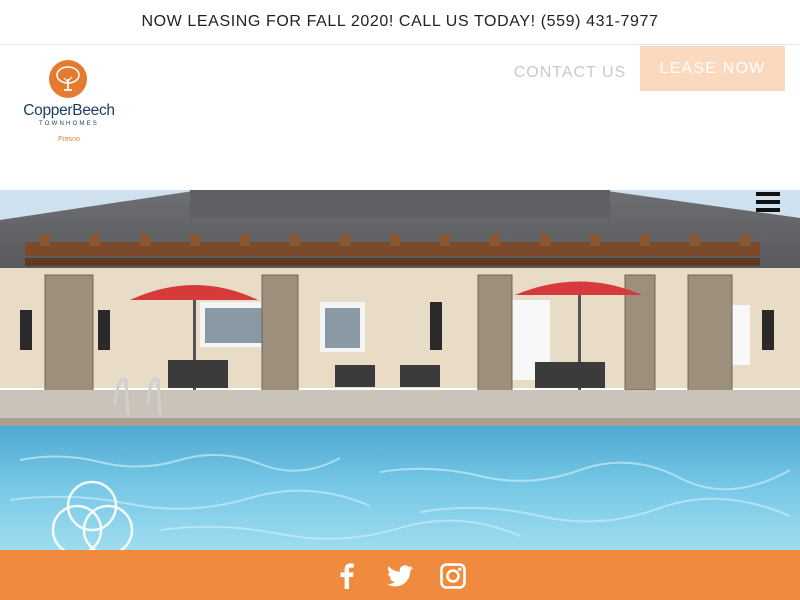 This screenshot has height=600, width=800. What do you see at coordinates (768, 204) in the screenshot?
I see `hamburger-menu-icon` at bounding box center [768, 204].